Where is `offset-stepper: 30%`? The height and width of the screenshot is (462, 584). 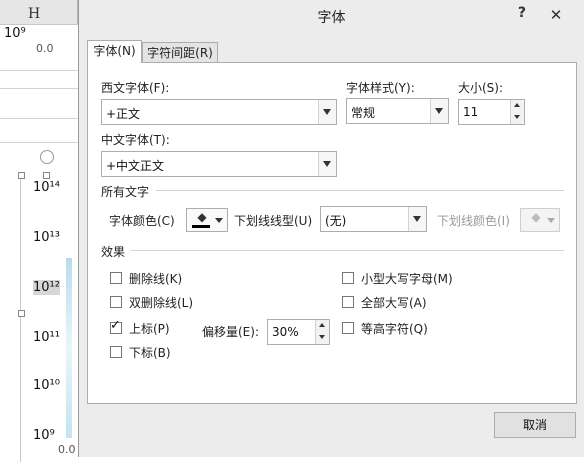 offset-stepper: 30% is located at coordinates (298, 332).